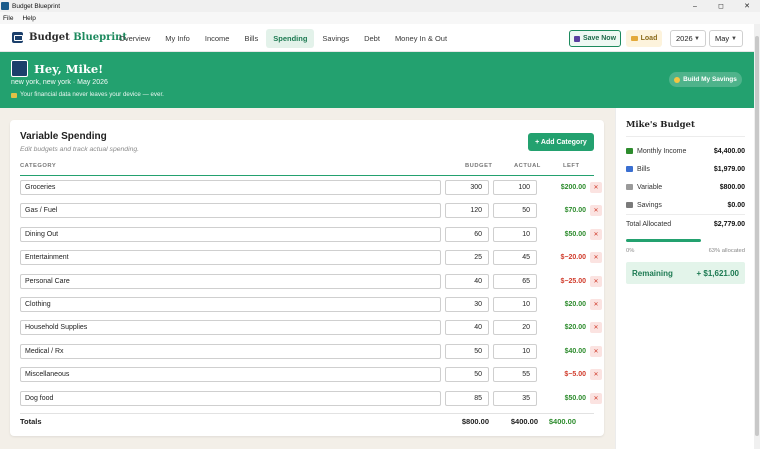  What do you see at coordinates (230, 328) in the screenshot?
I see `category-input: Household Supplies` at bounding box center [230, 328].